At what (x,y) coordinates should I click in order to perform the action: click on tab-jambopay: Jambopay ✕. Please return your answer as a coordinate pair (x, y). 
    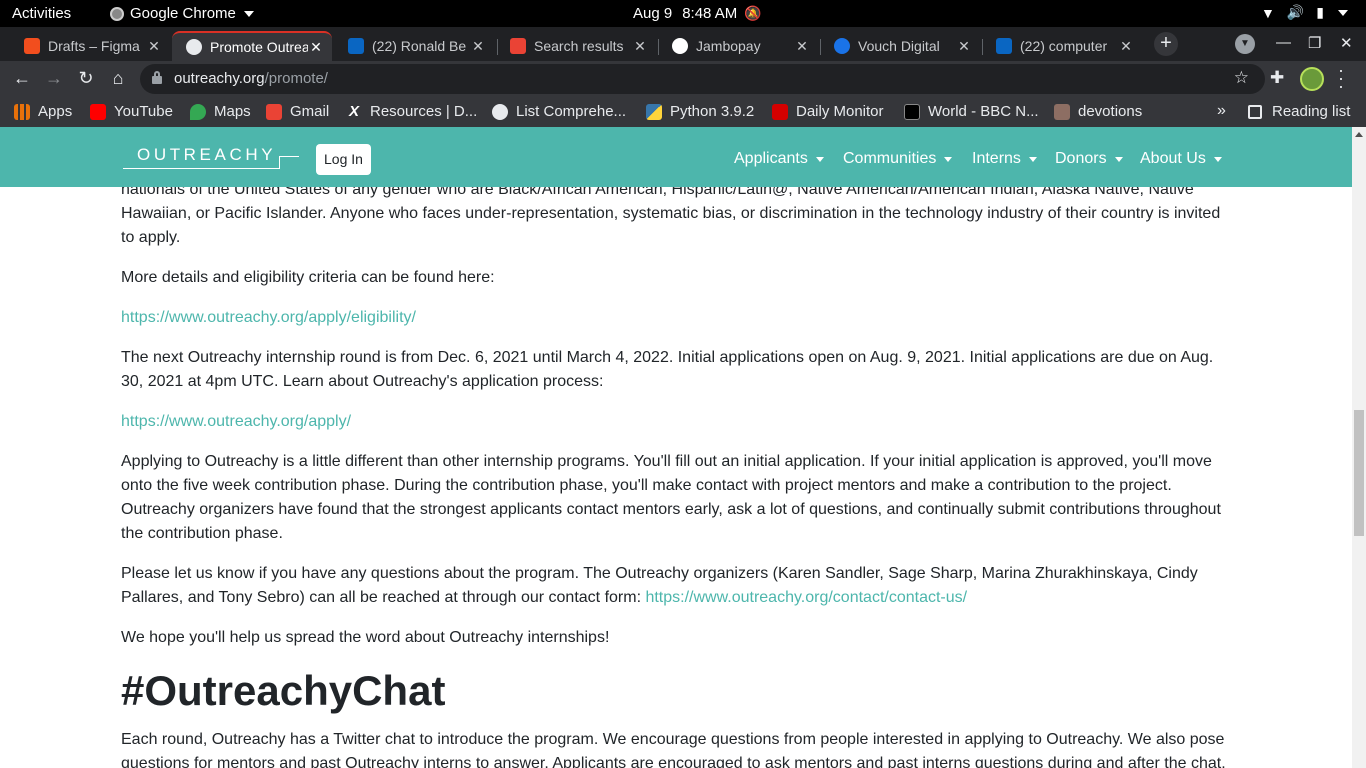
    Looking at the image, I should click on (738, 46).